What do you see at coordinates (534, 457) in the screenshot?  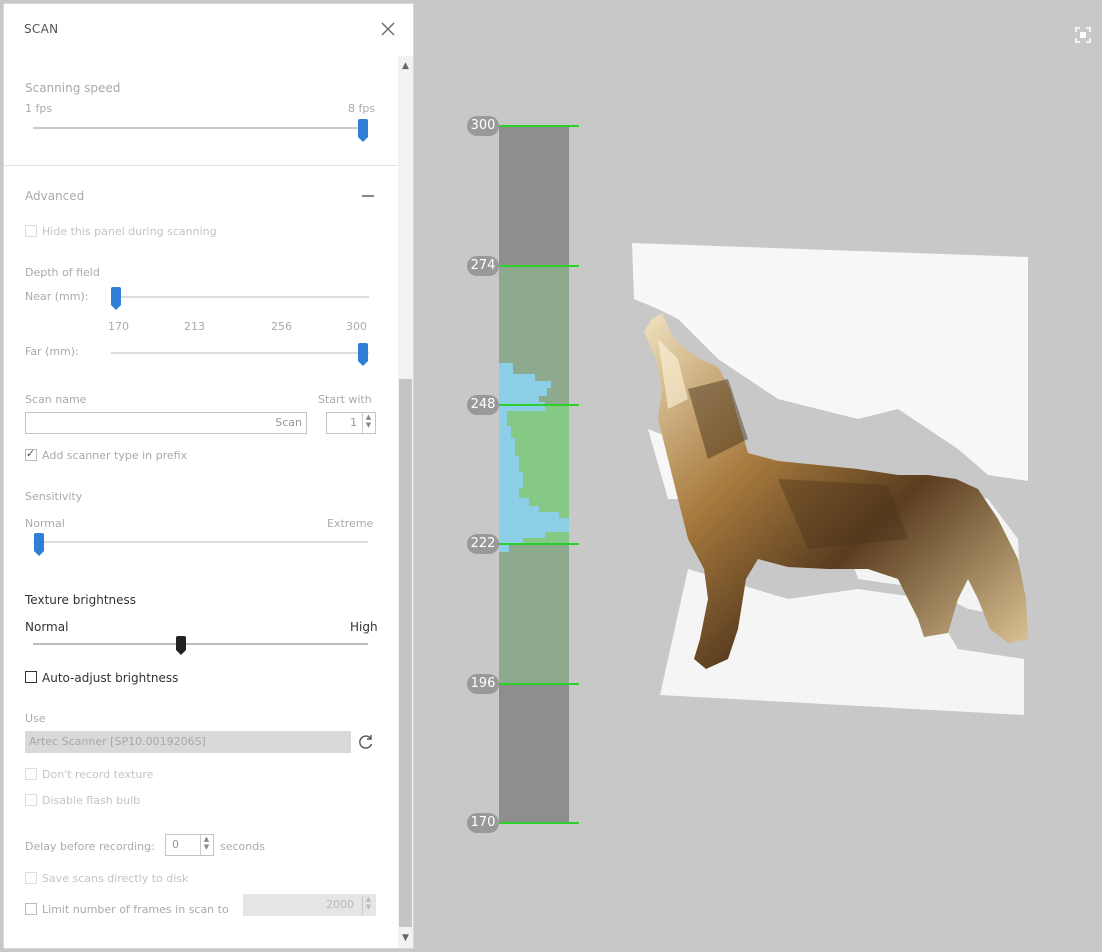 I see `depth-histogram` at bounding box center [534, 457].